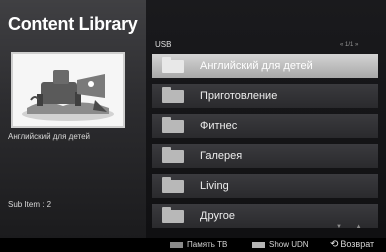 This screenshot has height=252, width=386. I want to click on show-udn-button: Show UDN, so click(280, 244).